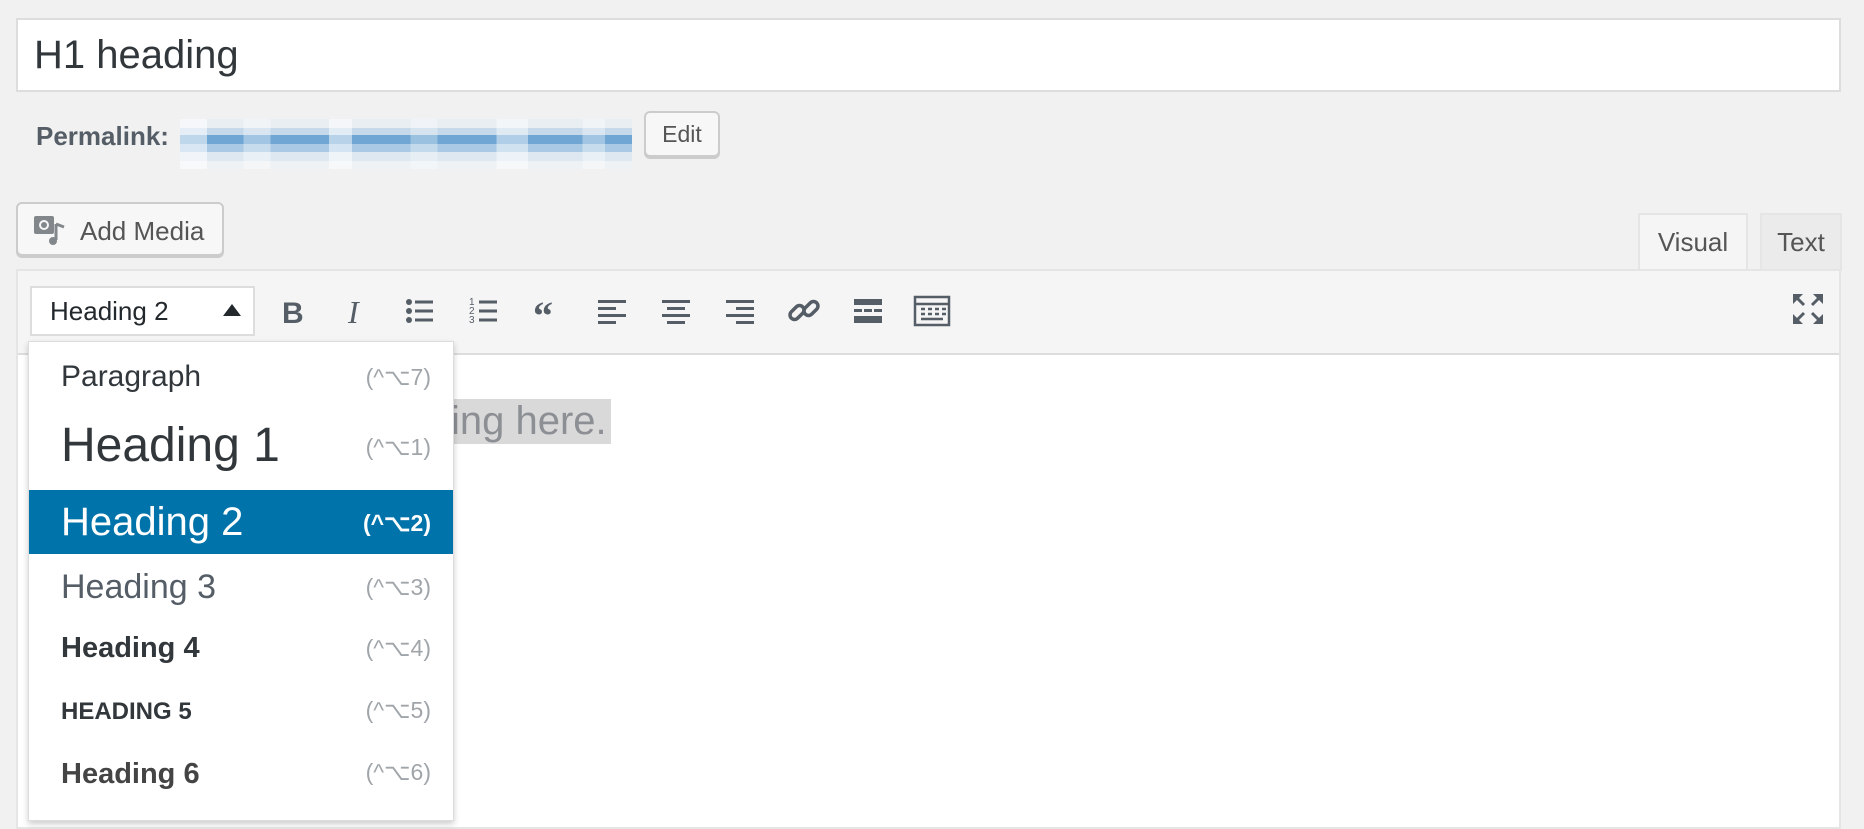  What do you see at coordinates (740, 311) in the screenshot?
I see `align-right-icon` at bounding box center [740, 311].